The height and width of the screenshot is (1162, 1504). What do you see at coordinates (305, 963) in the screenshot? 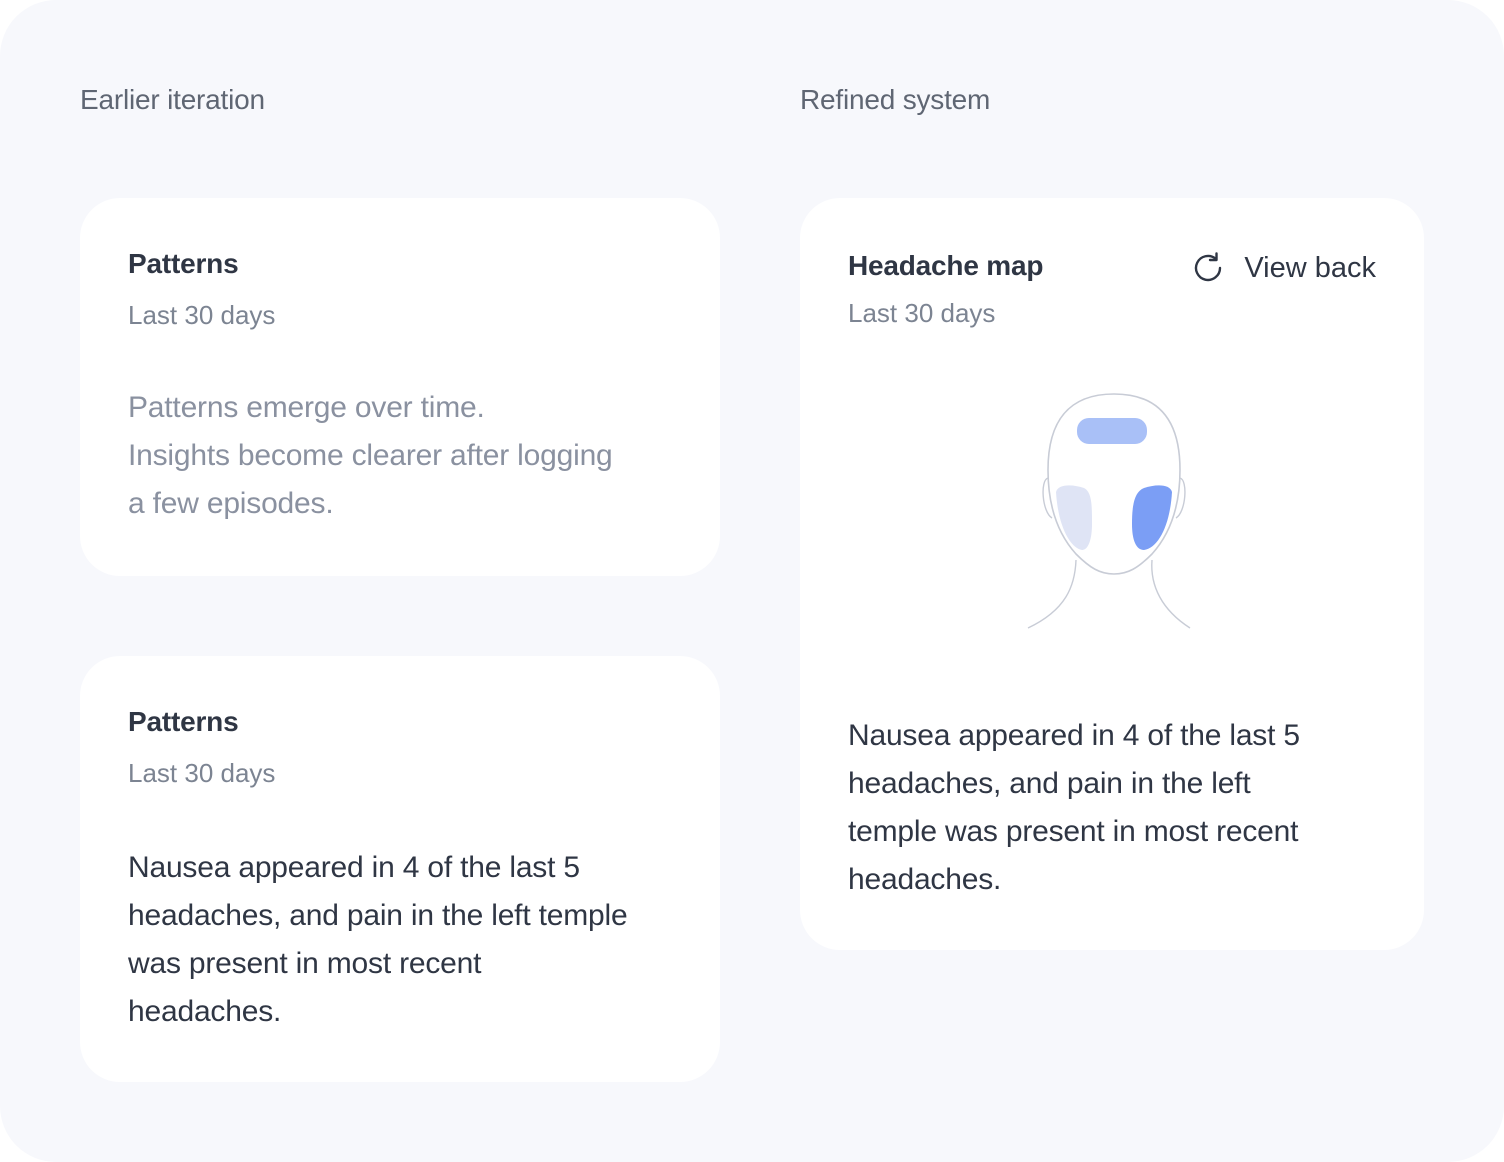
I see `body-line: was present in most recent` at bounding box center [305, 963].